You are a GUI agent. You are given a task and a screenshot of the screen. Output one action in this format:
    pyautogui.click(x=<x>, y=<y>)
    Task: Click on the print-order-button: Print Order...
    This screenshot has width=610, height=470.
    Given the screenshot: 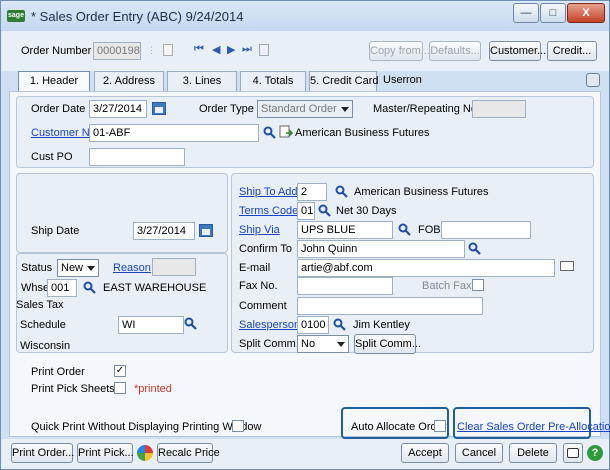 What is the action you would take?
    pyautogui.click(x=42, y=453)
    